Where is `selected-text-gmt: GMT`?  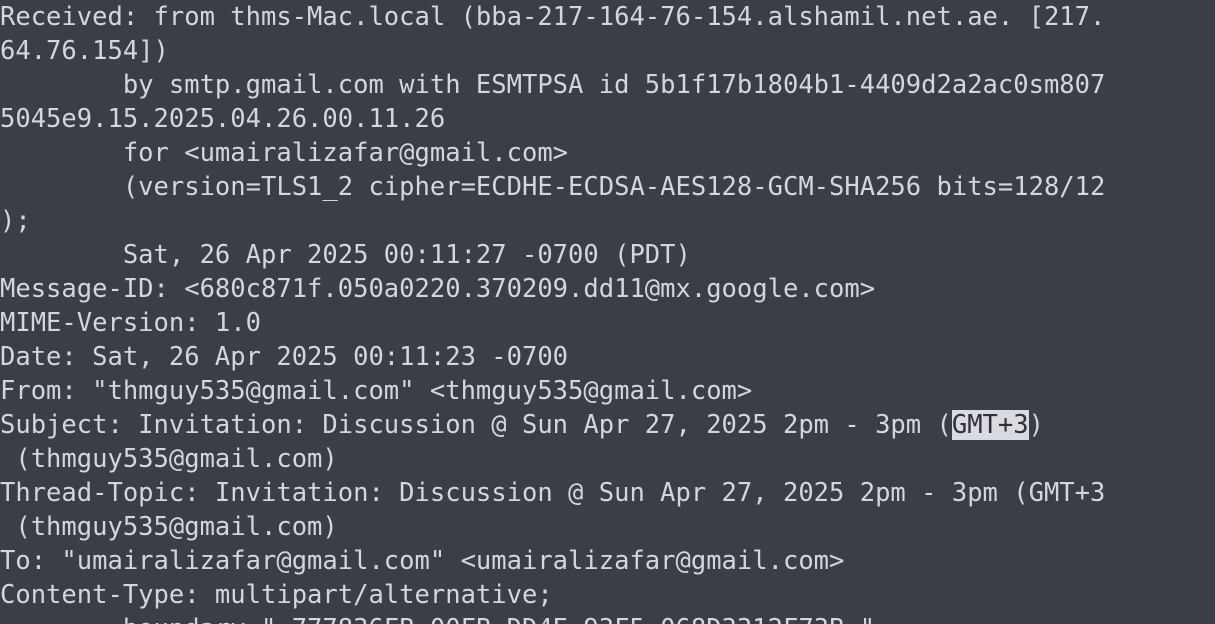
selected-text-gmt: GMT is located at coordinates (974, 425).